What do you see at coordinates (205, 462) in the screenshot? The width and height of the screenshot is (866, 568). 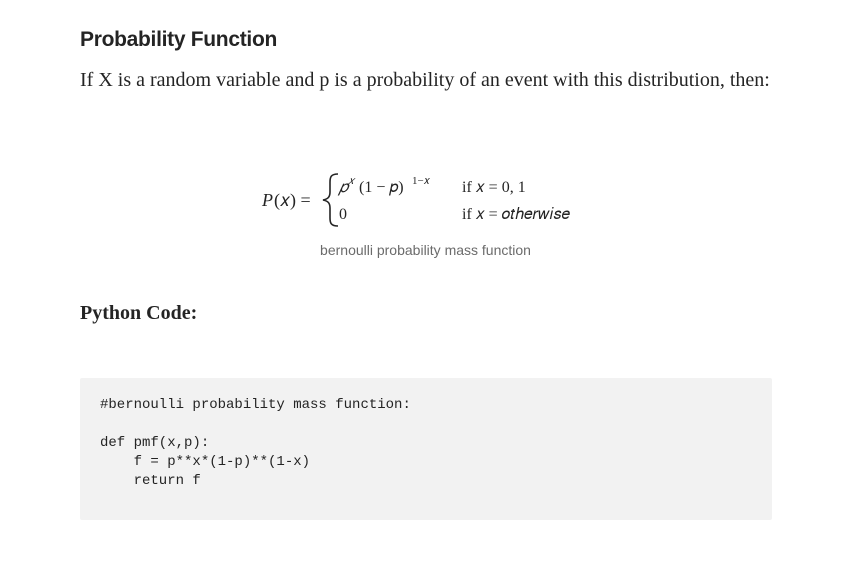 I see `code-line: f = p**x*(1-p)**(1-x)` at bounding box center [205, 462].